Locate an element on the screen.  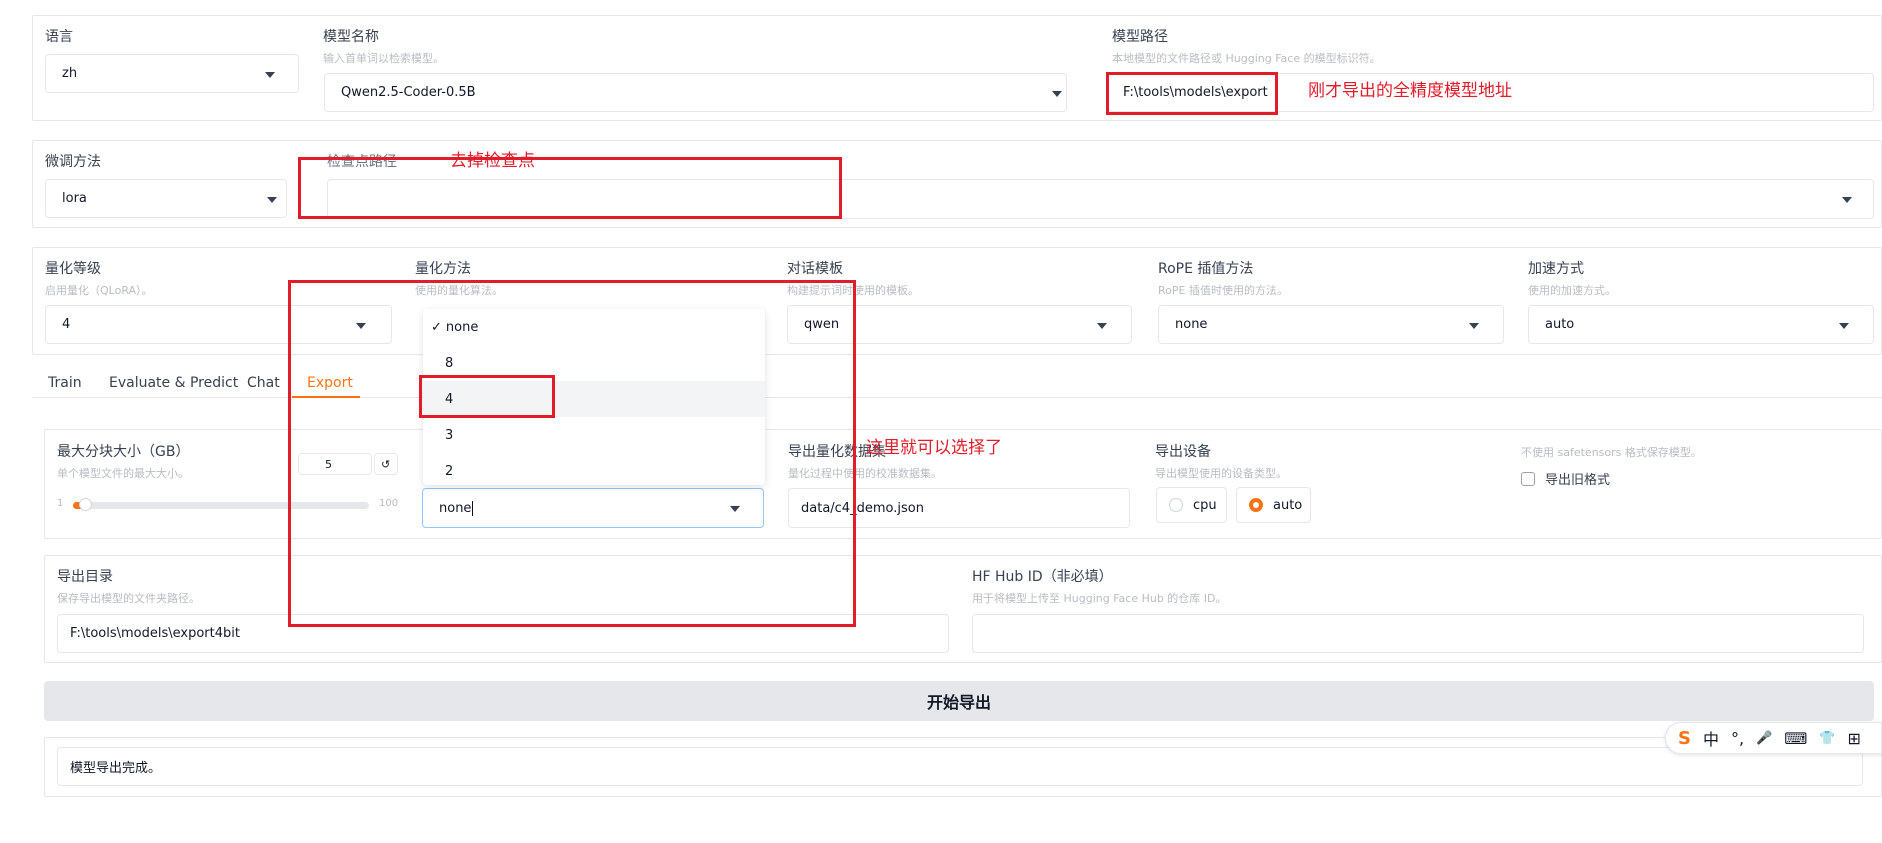
grid-icon: ⊞ is located at coordinates (1854, 738).